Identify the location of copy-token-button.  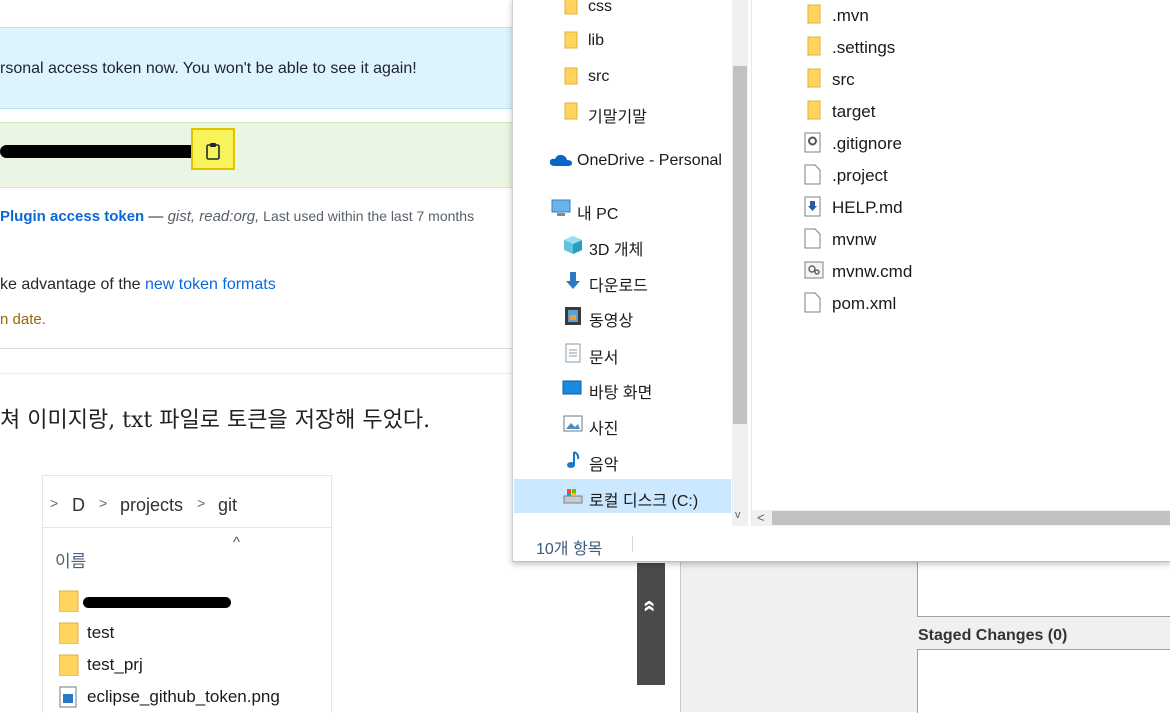
(213, 149).